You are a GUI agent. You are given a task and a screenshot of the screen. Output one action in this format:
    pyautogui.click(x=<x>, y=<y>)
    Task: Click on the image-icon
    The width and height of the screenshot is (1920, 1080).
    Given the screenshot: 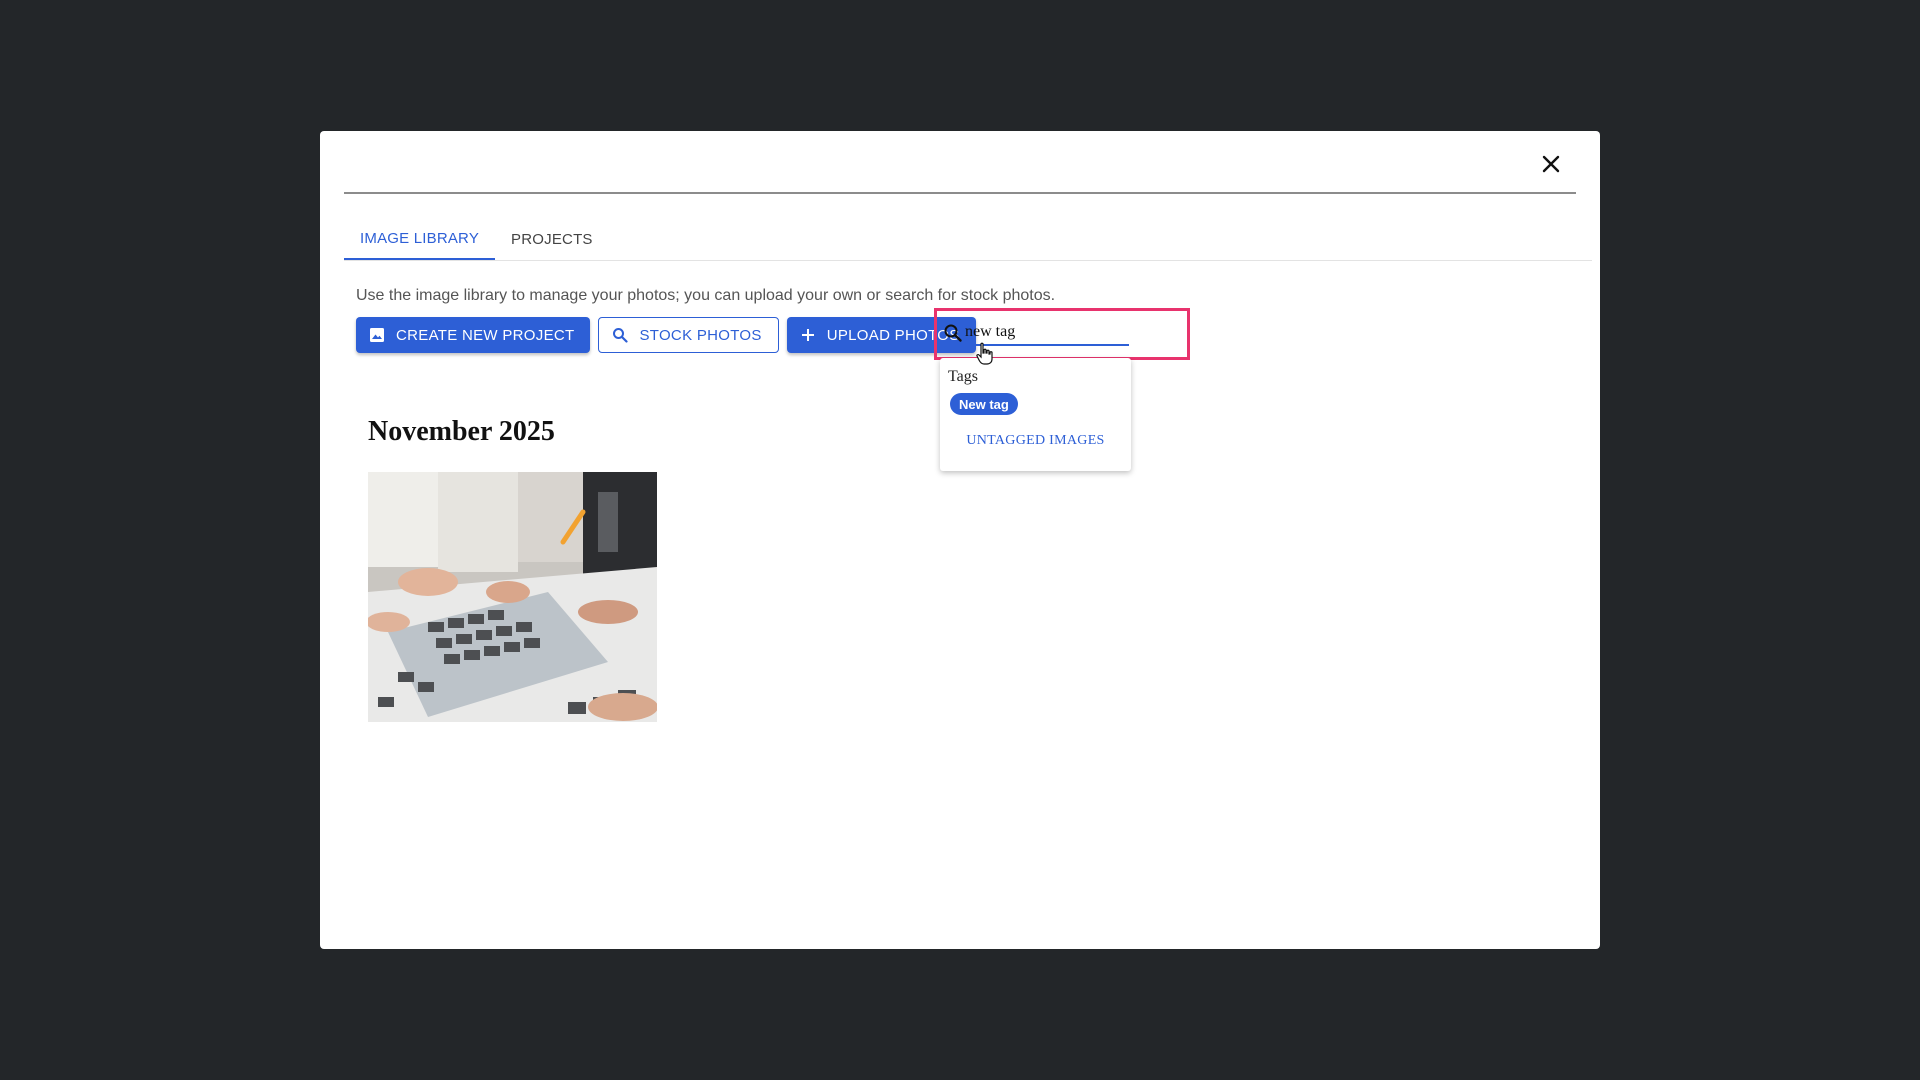 What is the action you would take?
    pyautogui.click(x=377, y=335)
    